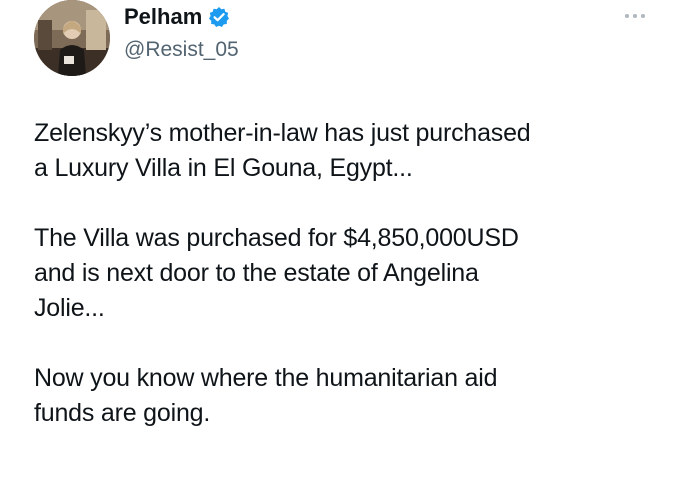  I want to click on profile-photo-icon, so click(72, 38).